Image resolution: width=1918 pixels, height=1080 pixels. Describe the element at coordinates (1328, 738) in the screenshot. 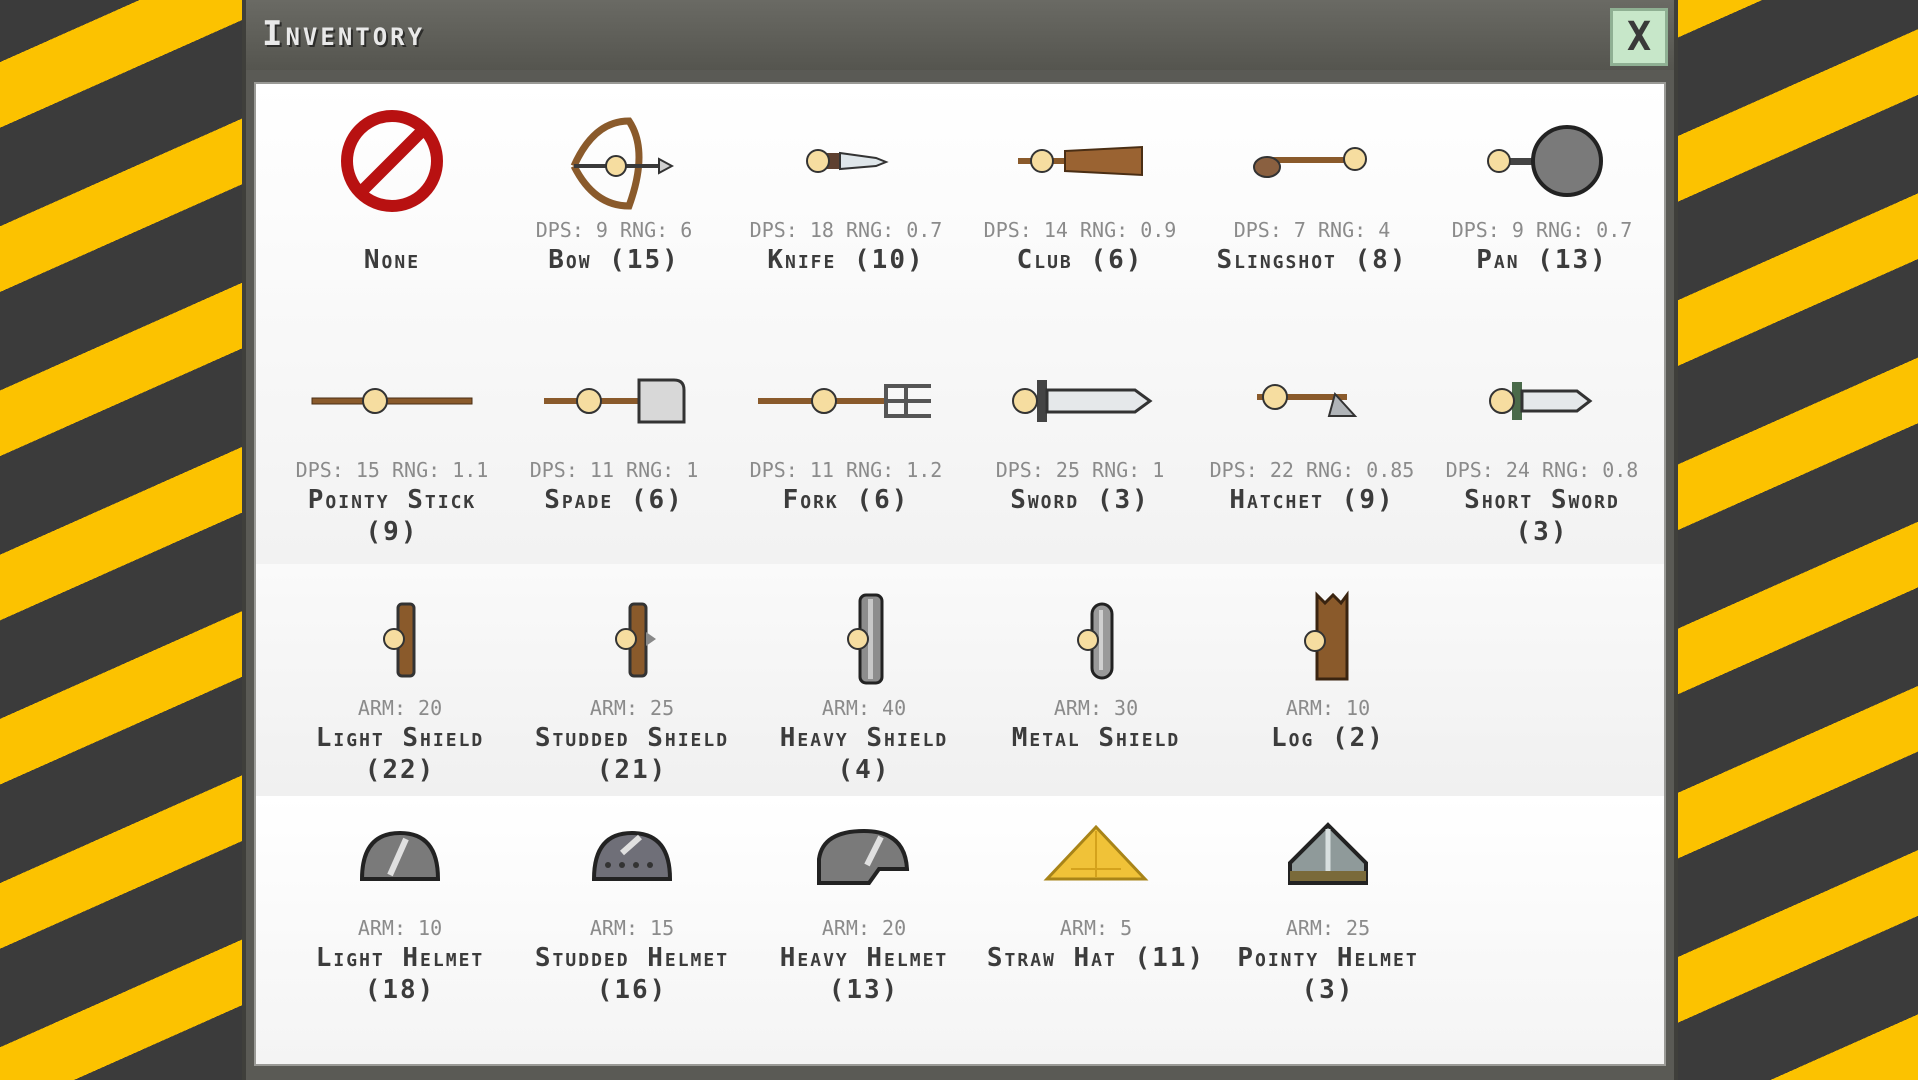

I see `item-name: Log (2)` at that location.